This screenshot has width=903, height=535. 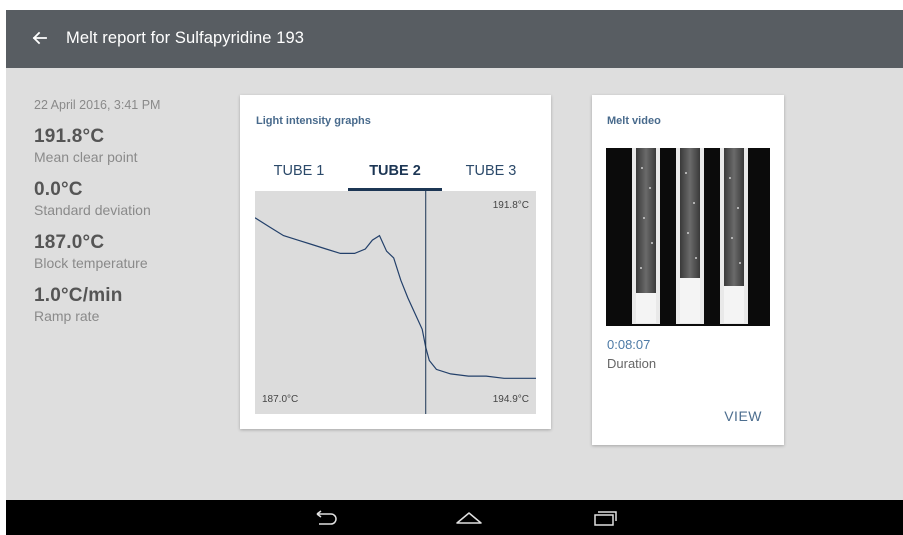 What do you see at coordinates (69, 242) in the screenshot?
I see `stat-value: 187.0°C` at bounding box center [69, 242].